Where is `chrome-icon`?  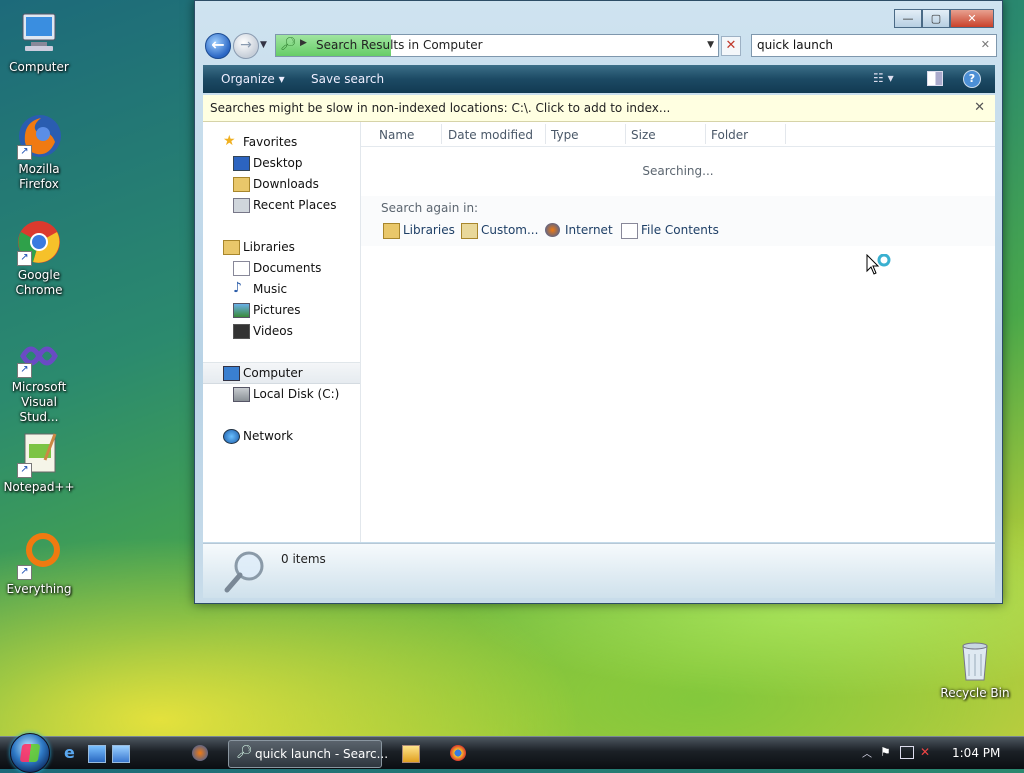 chrome-icon is located at coordinates (458, 753).